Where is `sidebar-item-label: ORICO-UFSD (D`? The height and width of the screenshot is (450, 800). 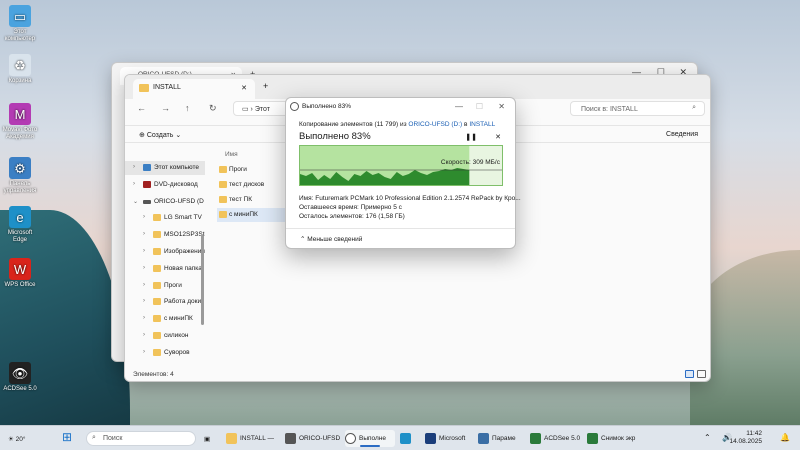 sidebar-item-label: ORICO-UFSD (D is located at coordinates (179, 201).